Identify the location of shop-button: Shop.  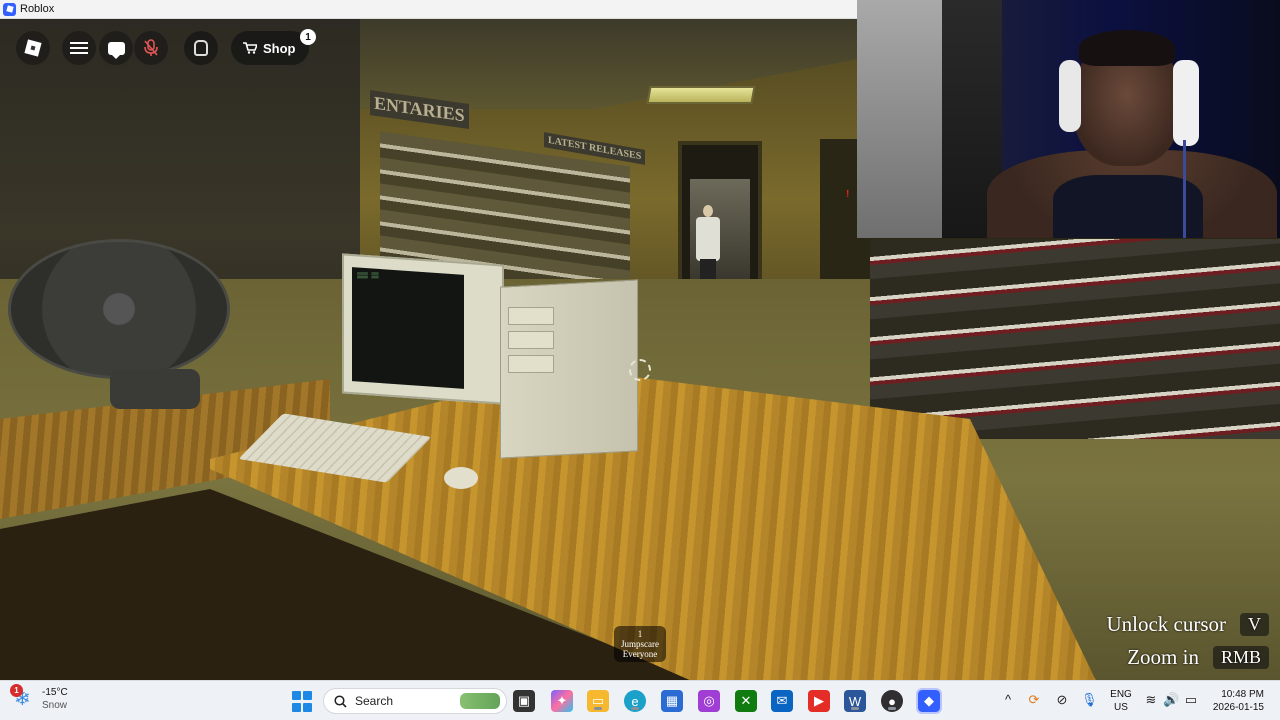
(270, 48).